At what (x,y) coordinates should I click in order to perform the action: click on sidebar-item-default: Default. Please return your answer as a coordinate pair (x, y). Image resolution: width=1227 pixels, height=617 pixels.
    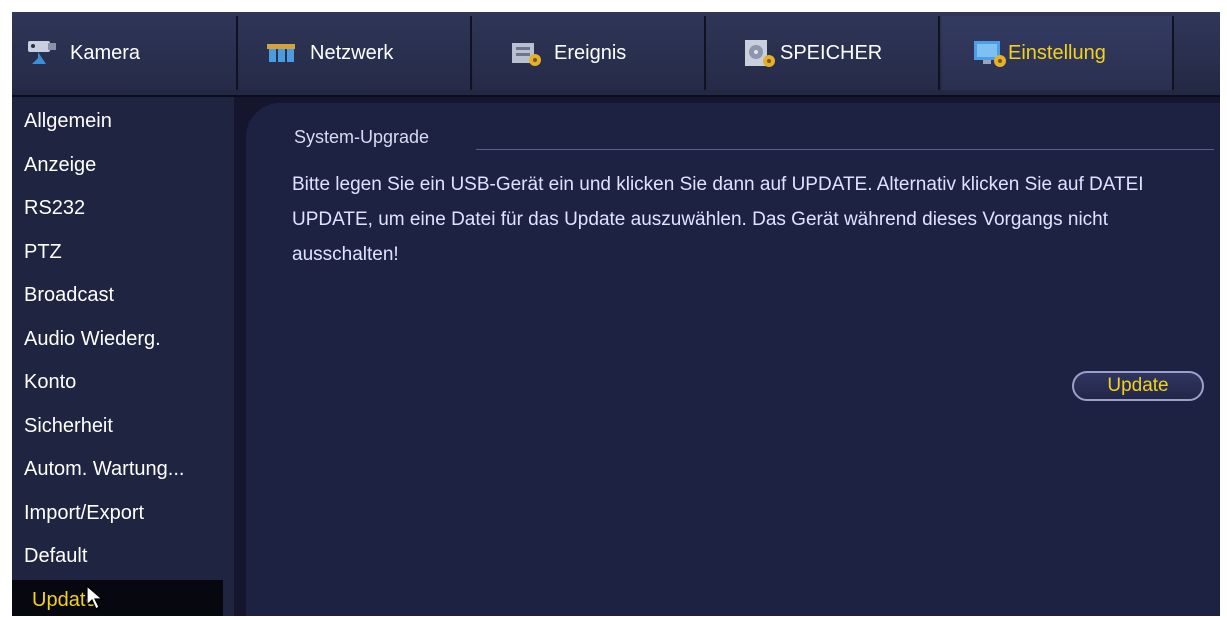
    Looking at the image, I should click on (55, 556).